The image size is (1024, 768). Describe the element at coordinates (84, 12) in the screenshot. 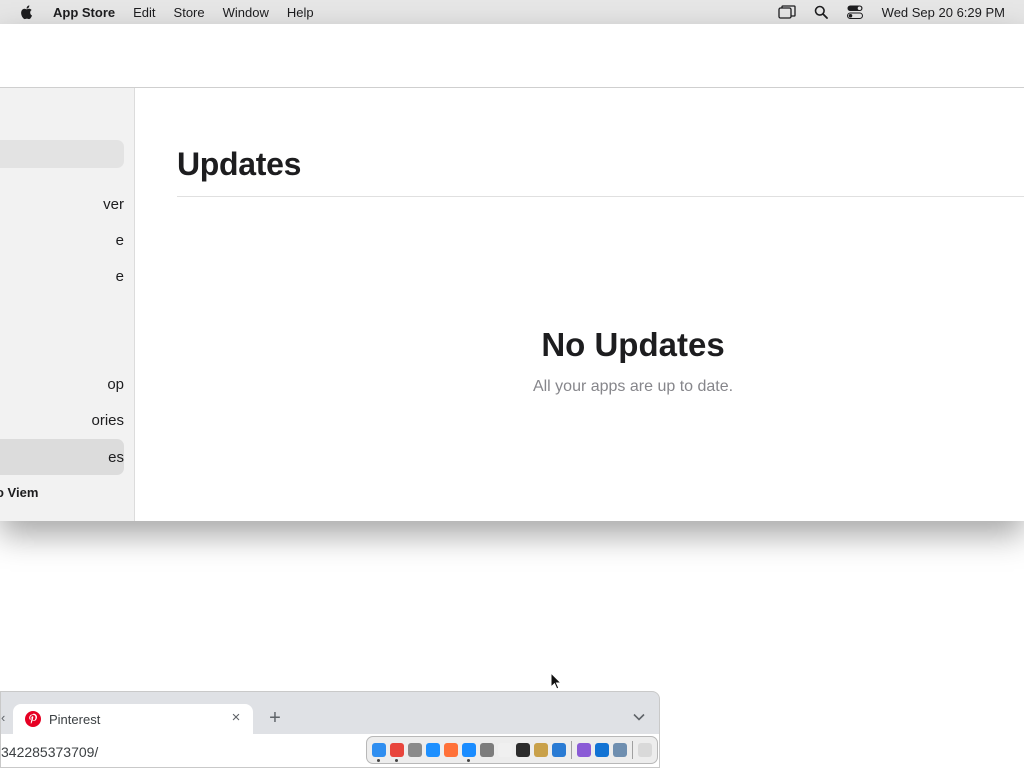

I see `menu-app-store: App Store` at that location.